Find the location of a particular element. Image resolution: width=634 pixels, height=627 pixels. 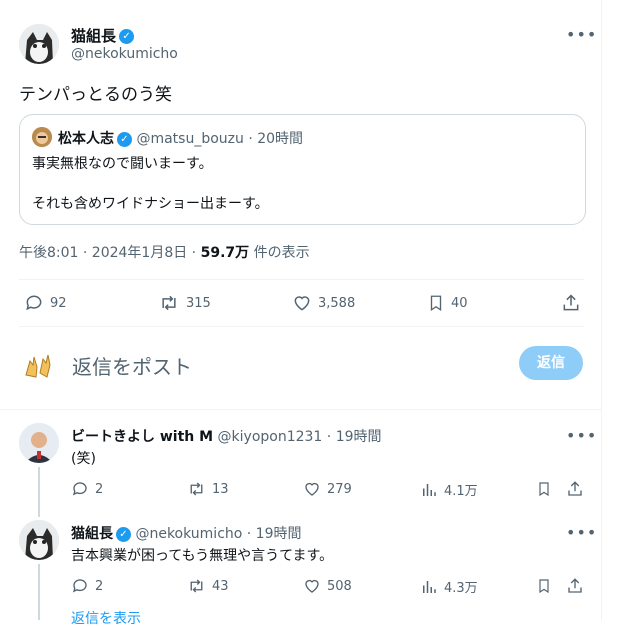

bookmark-count: 40 is located at coordinates (459, 303).